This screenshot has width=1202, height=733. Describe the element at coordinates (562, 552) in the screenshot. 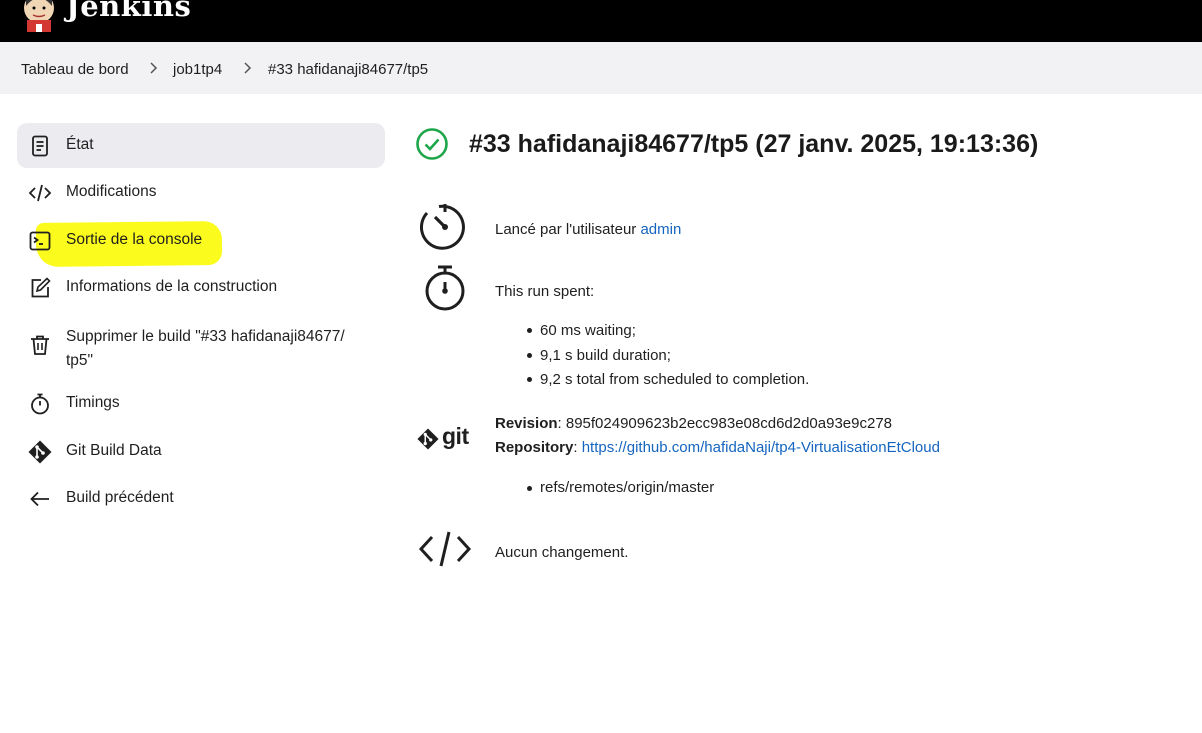

I see `changes-text: Aucun changement.` at that location.